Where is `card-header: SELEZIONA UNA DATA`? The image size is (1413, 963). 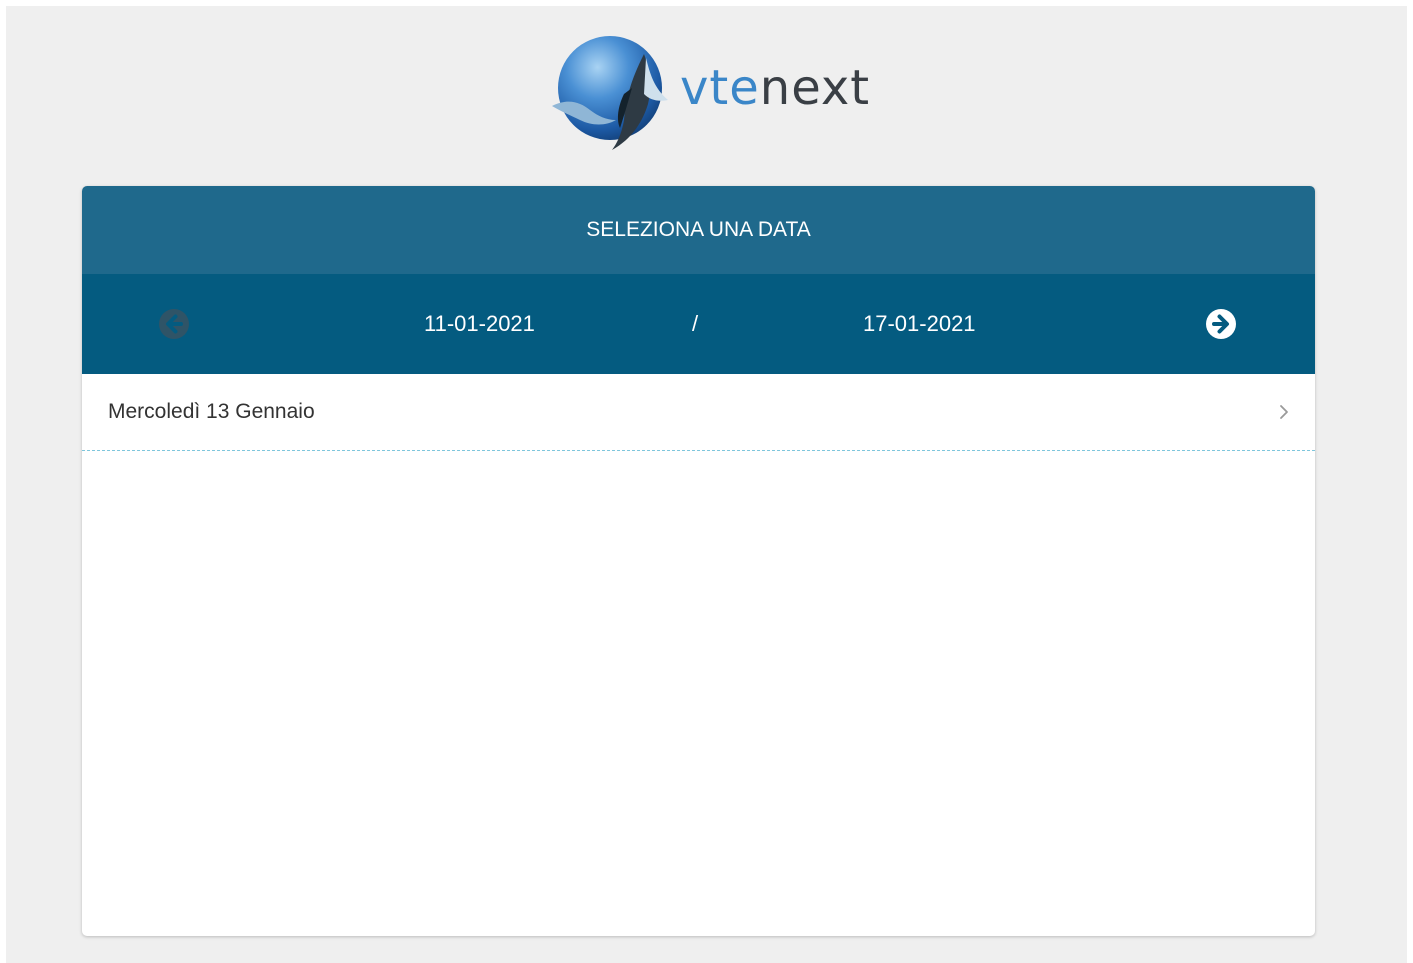
card-header: SELEZIONA UNA DATA is located at coordinates (698, 230).